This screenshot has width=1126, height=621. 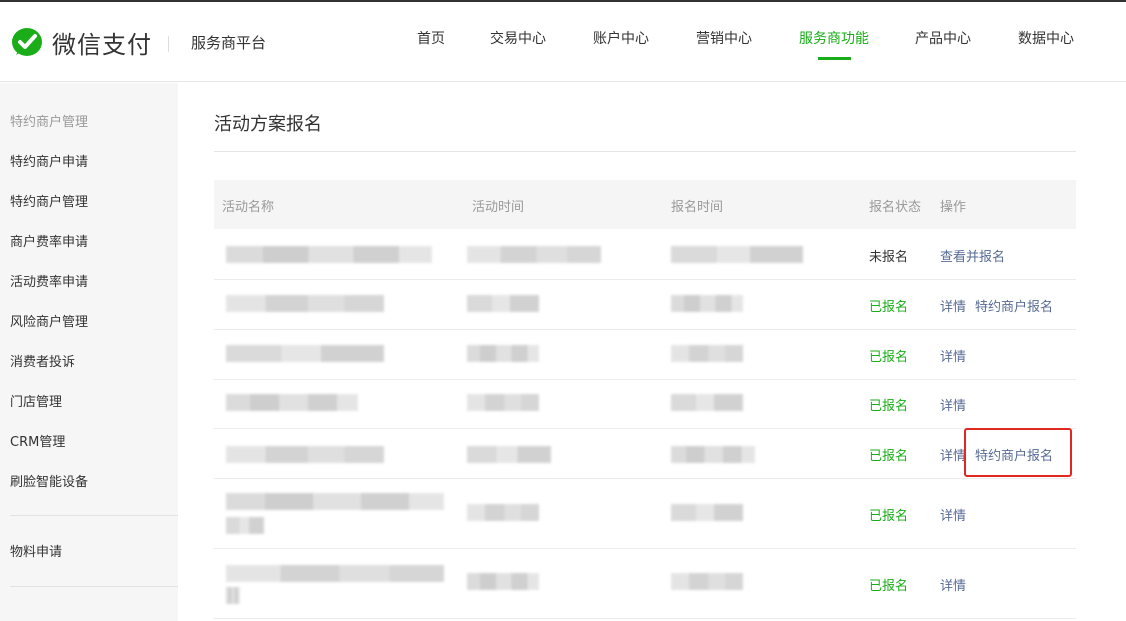 I want to click on table-header: 活动名称 活动时间 报名时间 报名状态 操作, so click(x=645, y=204).